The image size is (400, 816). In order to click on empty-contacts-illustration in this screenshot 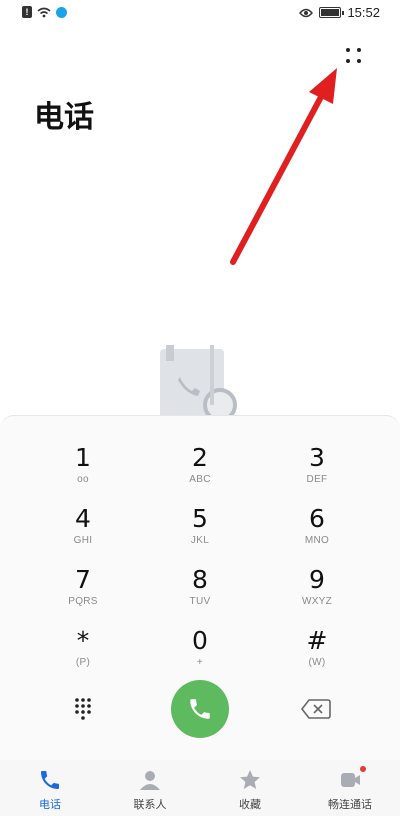, I will do `click(198, 385)`.